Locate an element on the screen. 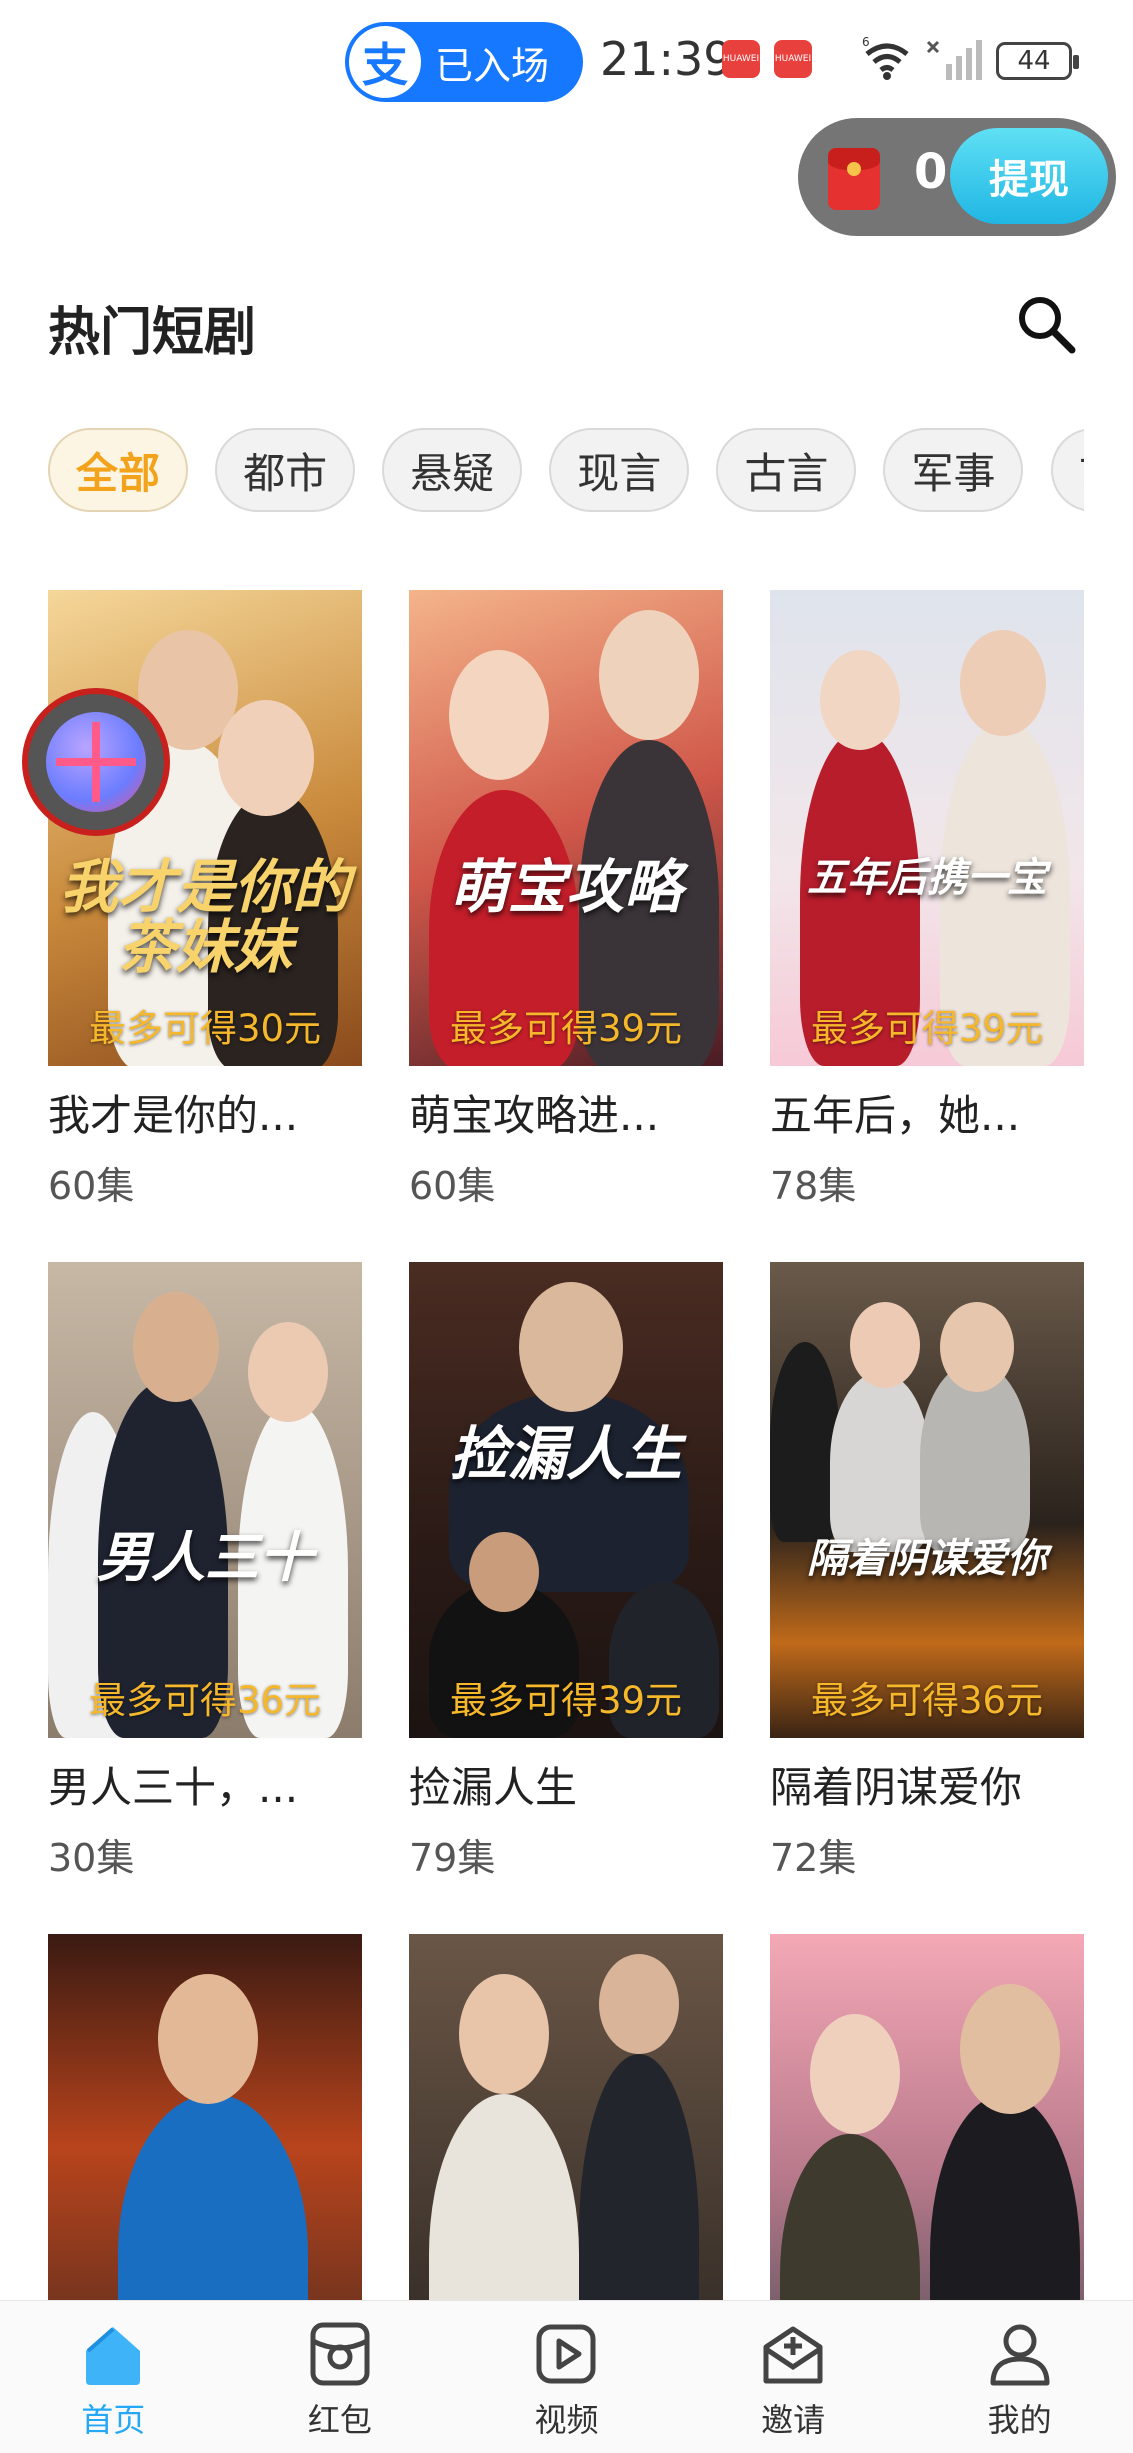 Image resolution: width=1133 pixels, height=2453 pixels. tab-video: 视频 is located at coordinates (566, 2377).